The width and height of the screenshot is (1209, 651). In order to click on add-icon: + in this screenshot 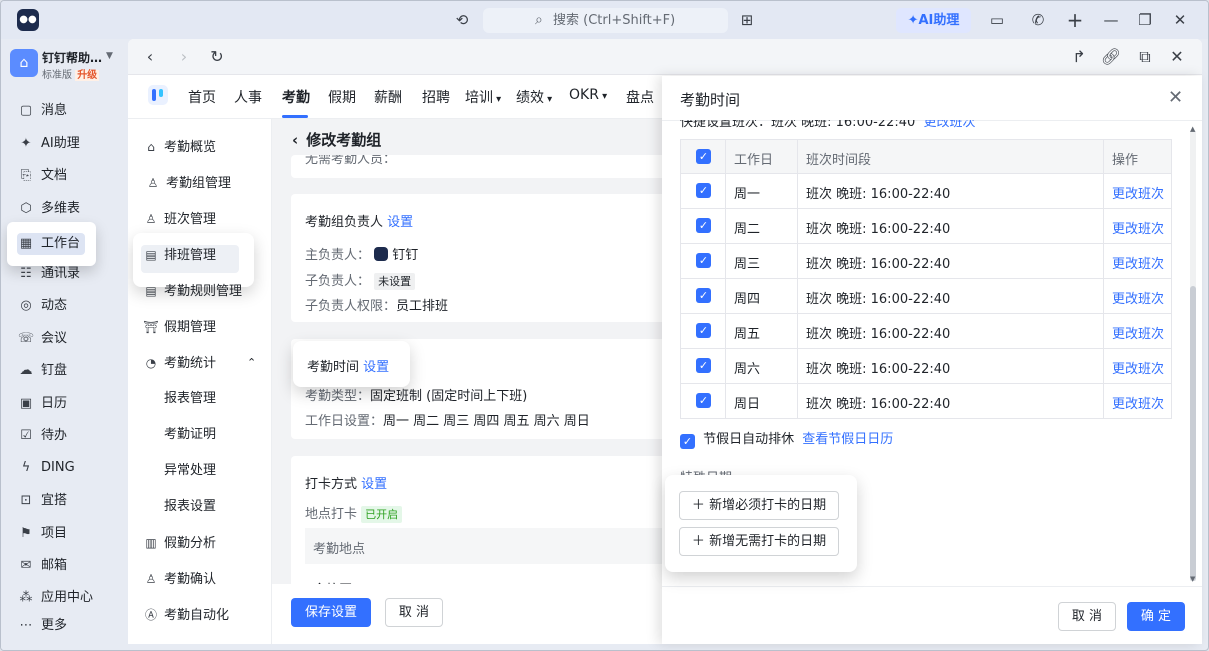, I will do `click(1075, 20)`.